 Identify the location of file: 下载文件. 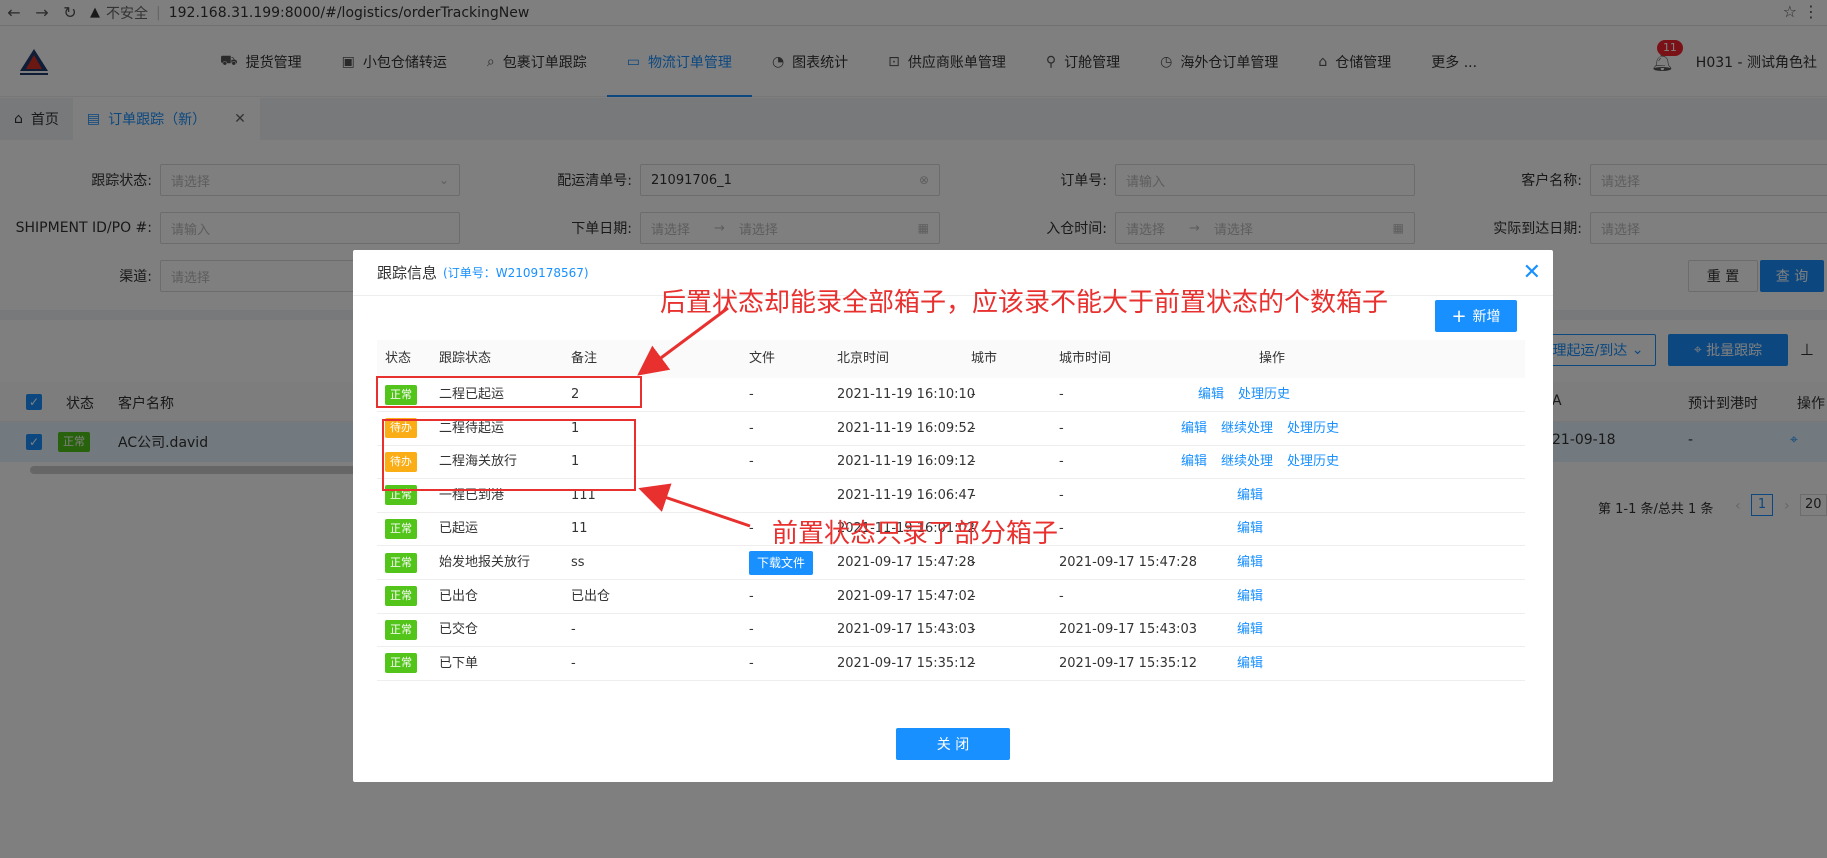
(781, 562).